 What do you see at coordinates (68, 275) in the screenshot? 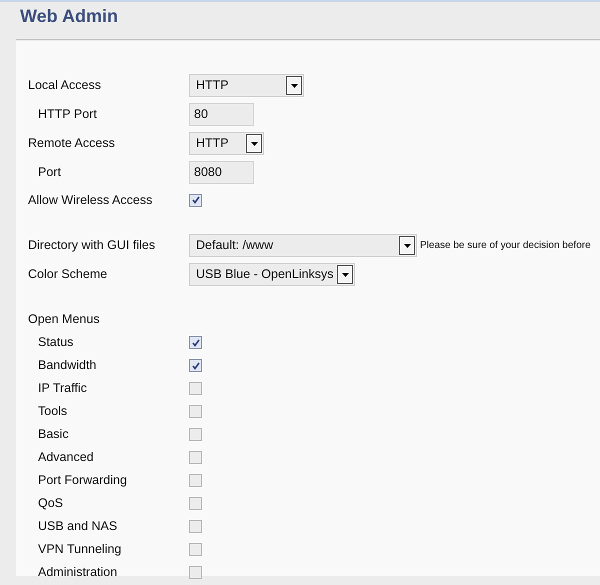
I see `field-label: Color Scheme` at bounding box center [68, 275].